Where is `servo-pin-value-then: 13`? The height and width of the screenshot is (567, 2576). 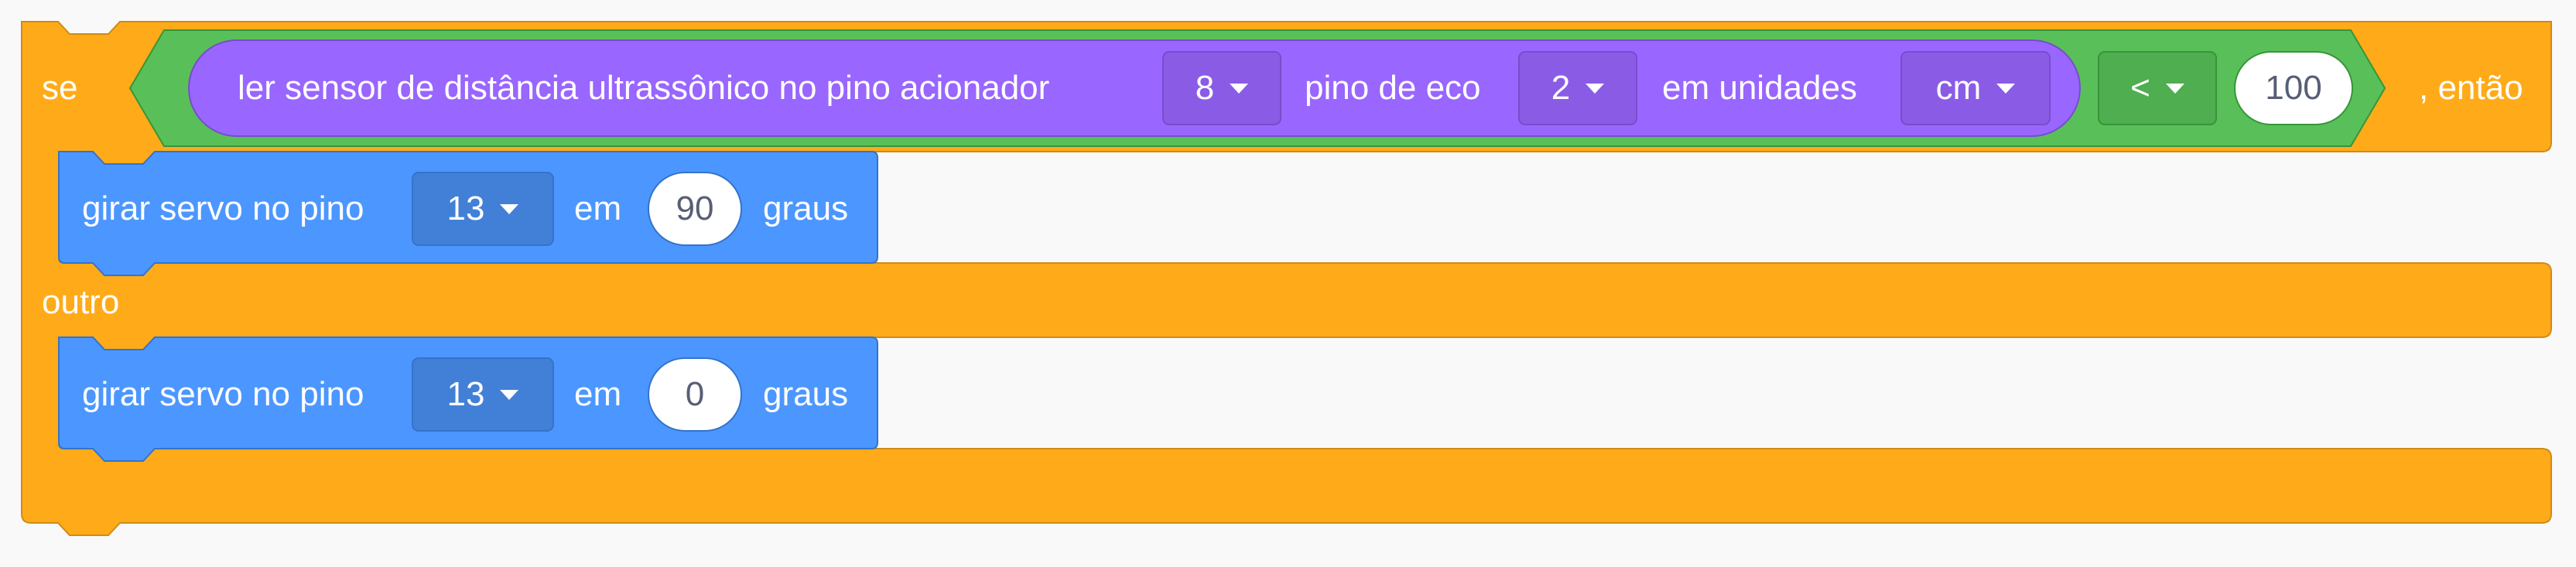
servo-pin-value-then: 13 is located at coordinates (466, 208).